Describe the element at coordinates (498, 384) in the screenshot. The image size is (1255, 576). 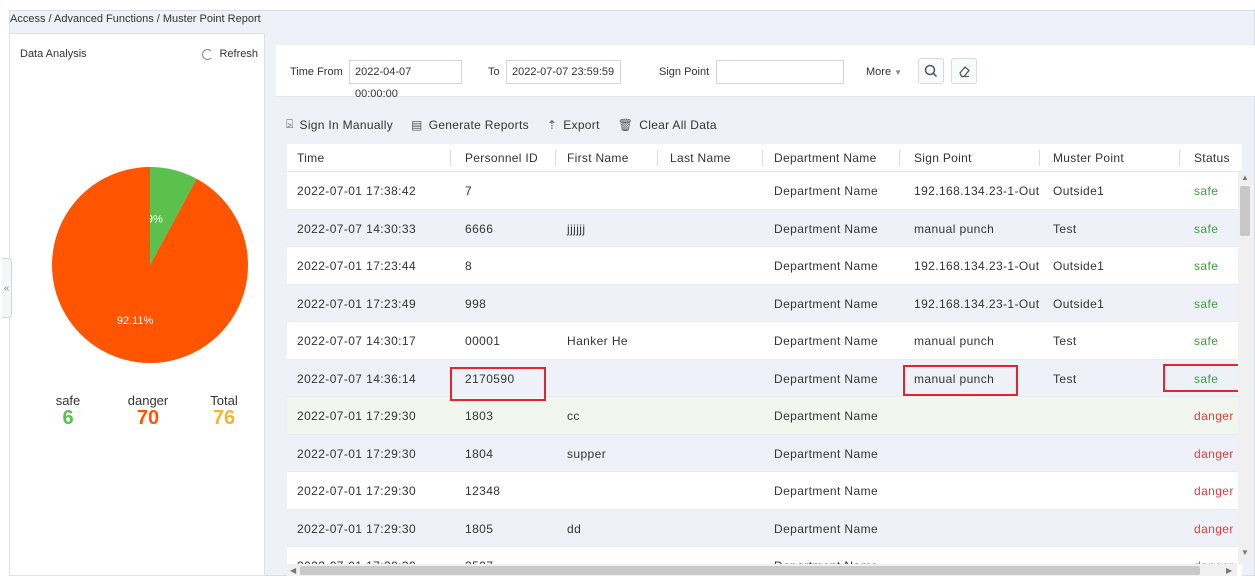
I see `highlight-box-personnel-id` at that location.